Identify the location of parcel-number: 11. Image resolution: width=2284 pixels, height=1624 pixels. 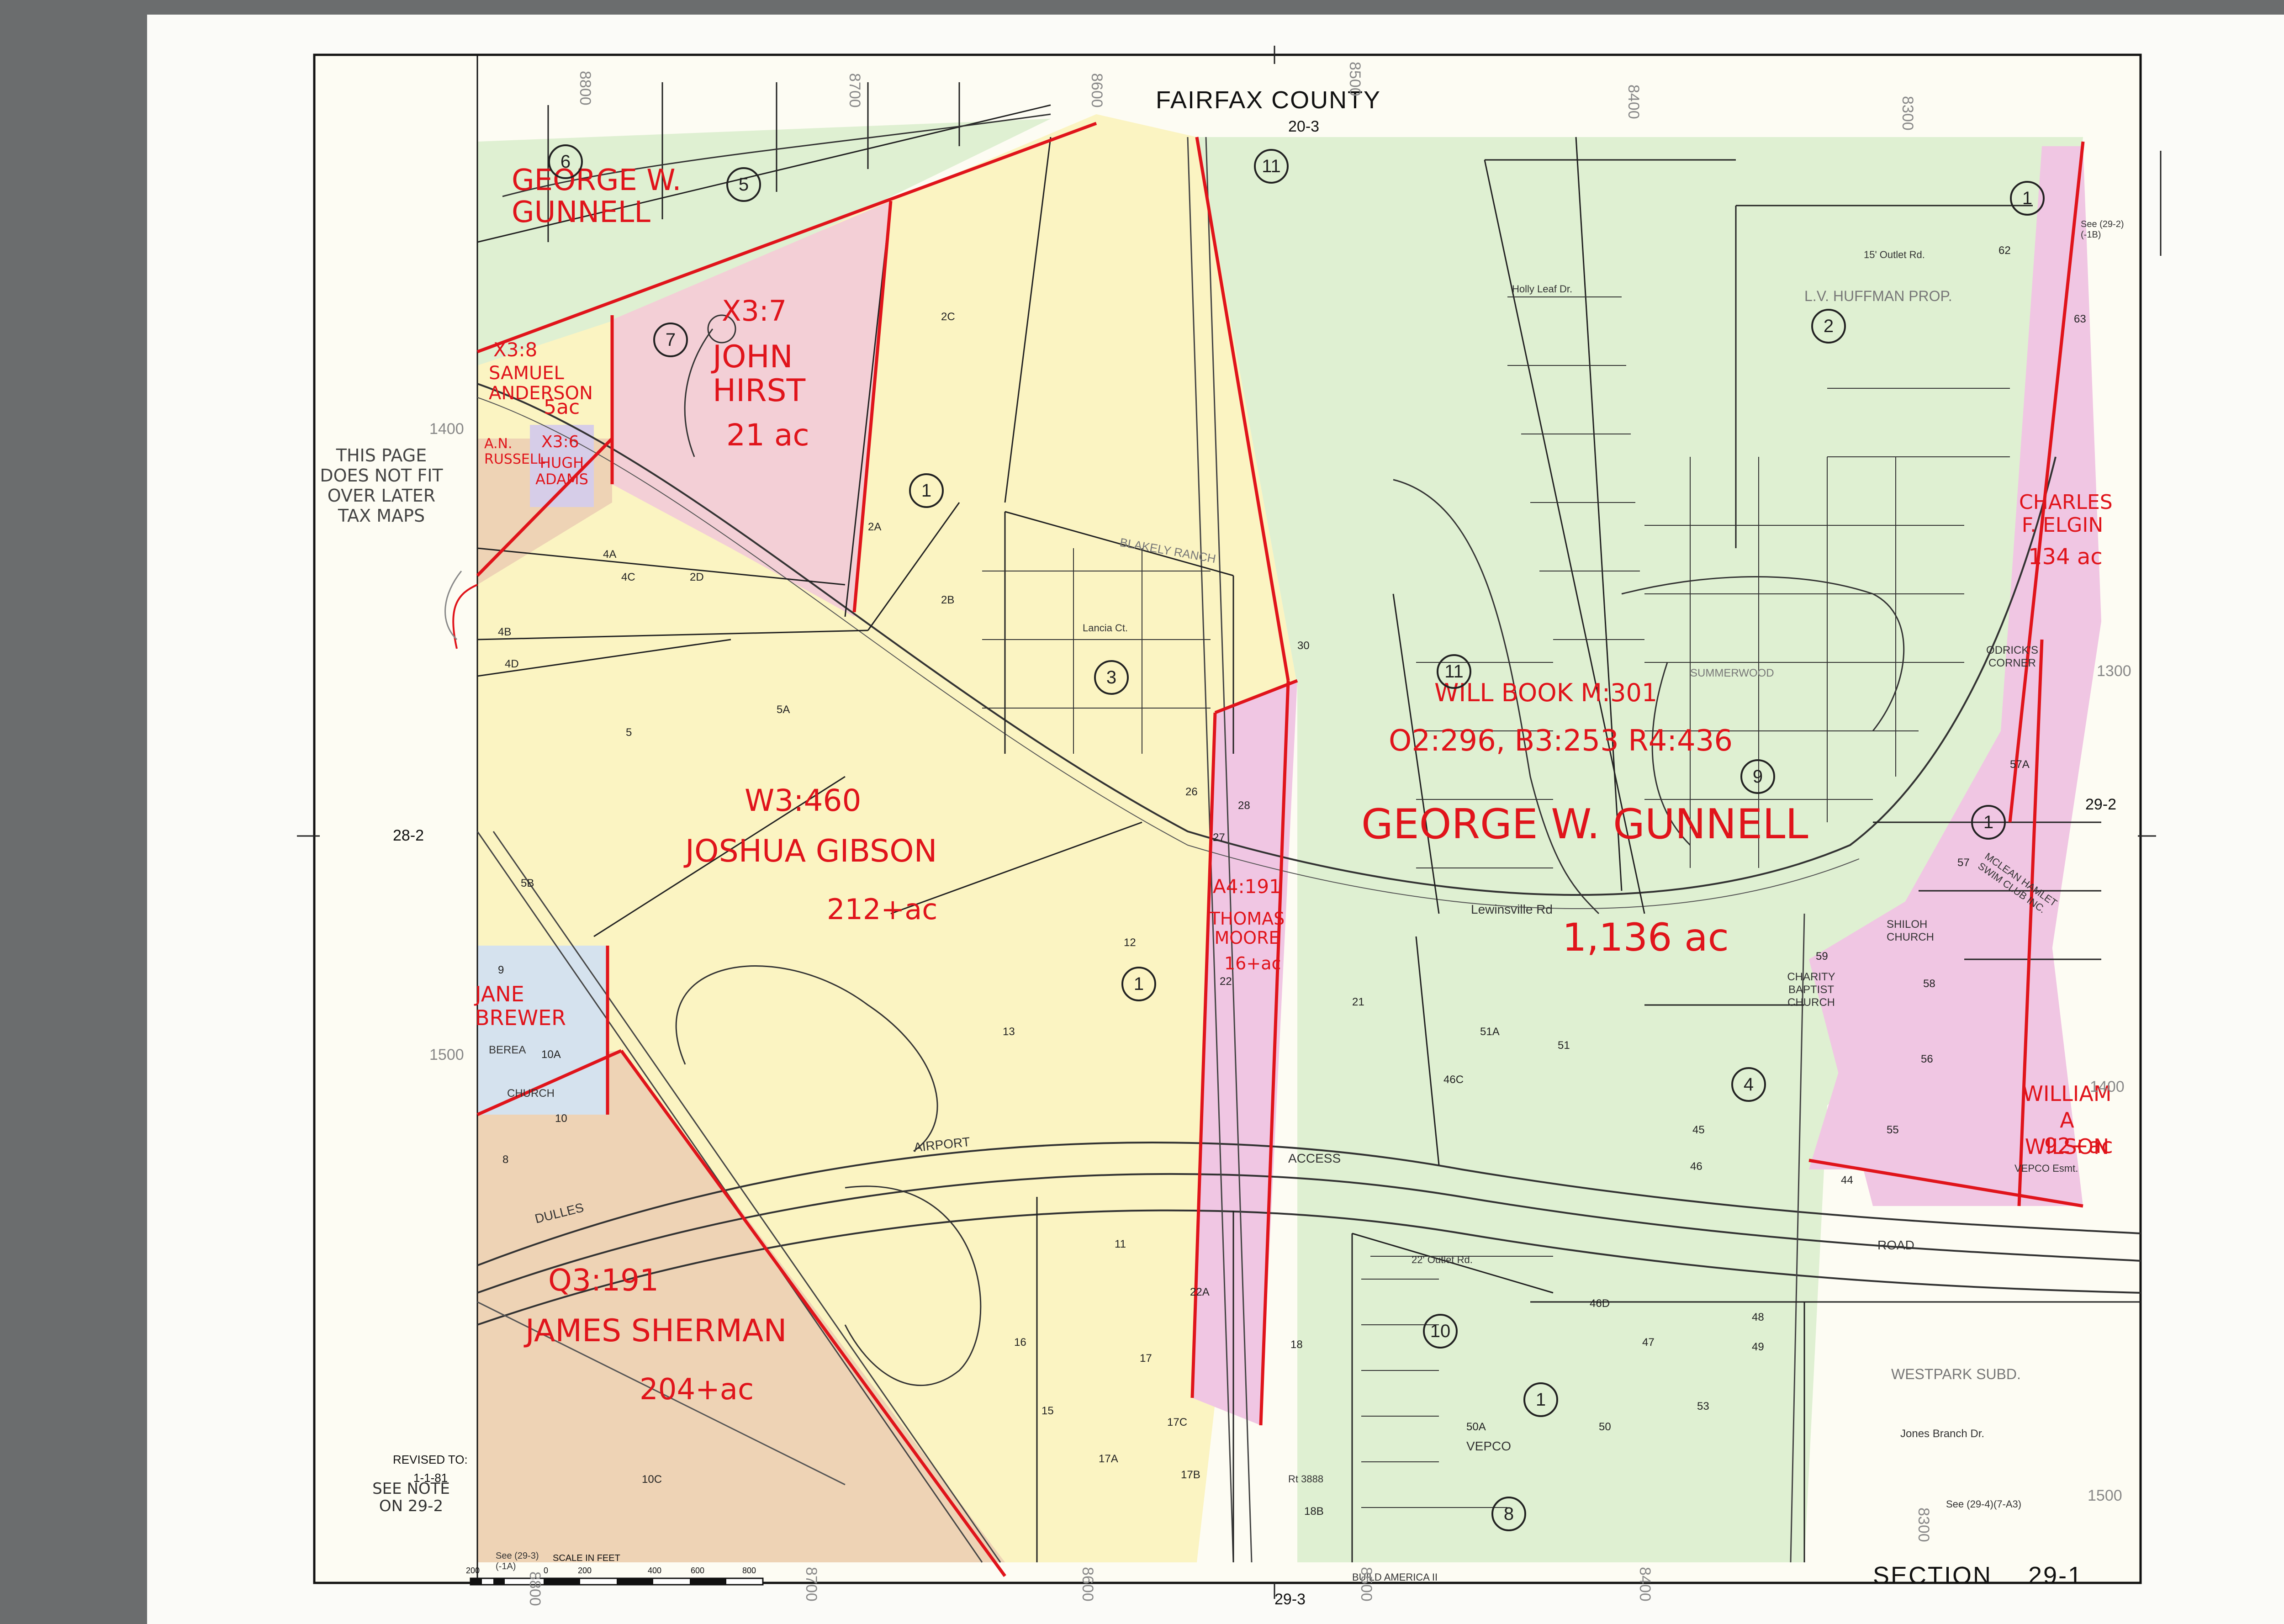
(1120, 1244).